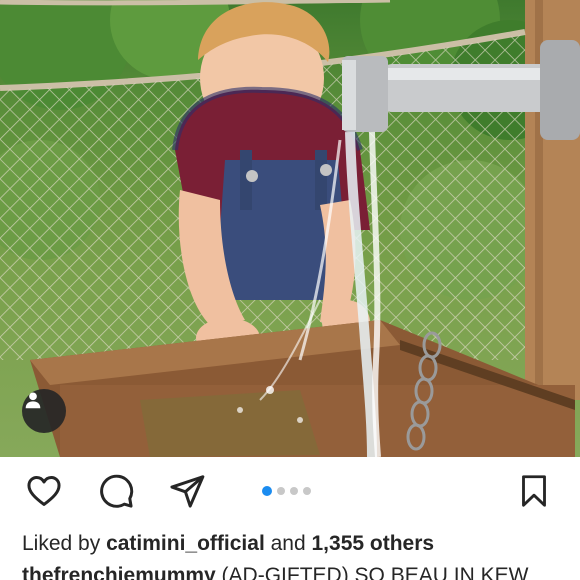 The image size is (580, 580). I want to click on bookmark-icon, so click(534, 493).